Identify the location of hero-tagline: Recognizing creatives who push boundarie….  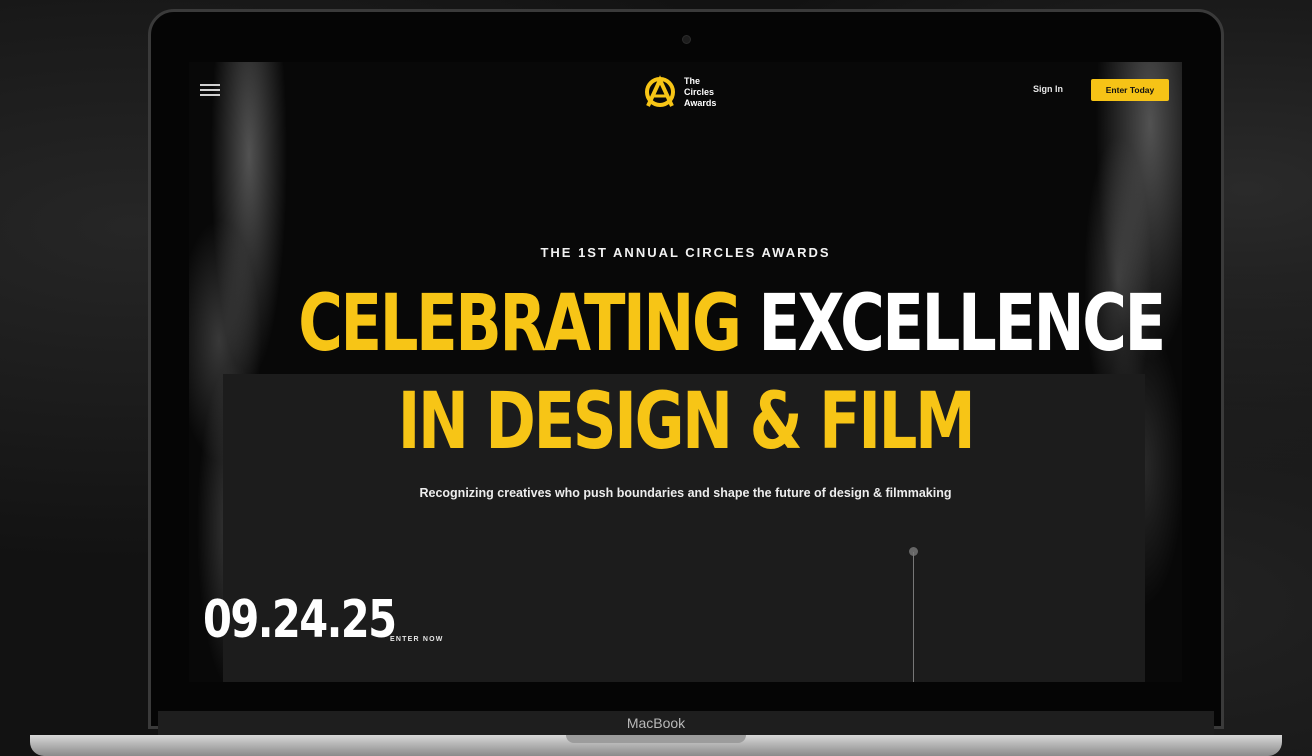
(685, 493).